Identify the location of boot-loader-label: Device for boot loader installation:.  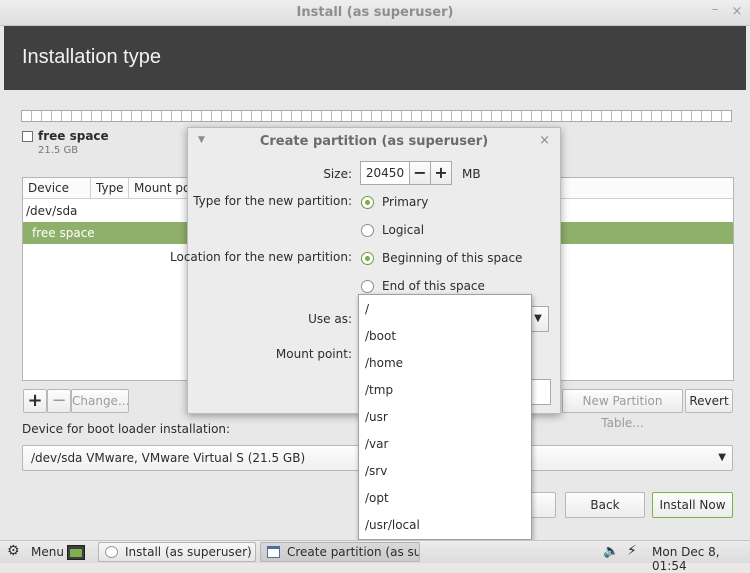
(126, 429).